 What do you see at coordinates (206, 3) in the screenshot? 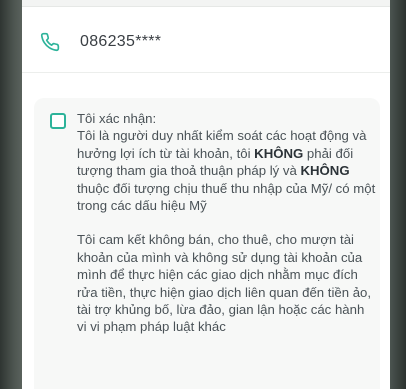
I see `top-edge` at bounding box center [206, 3].